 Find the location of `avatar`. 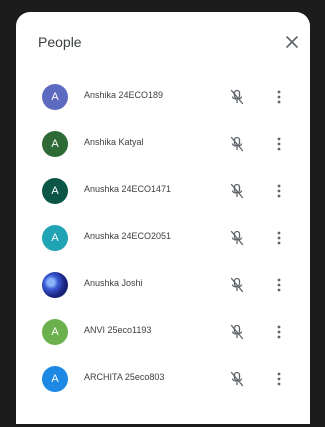

avatar is located at coordinates (55, 285).